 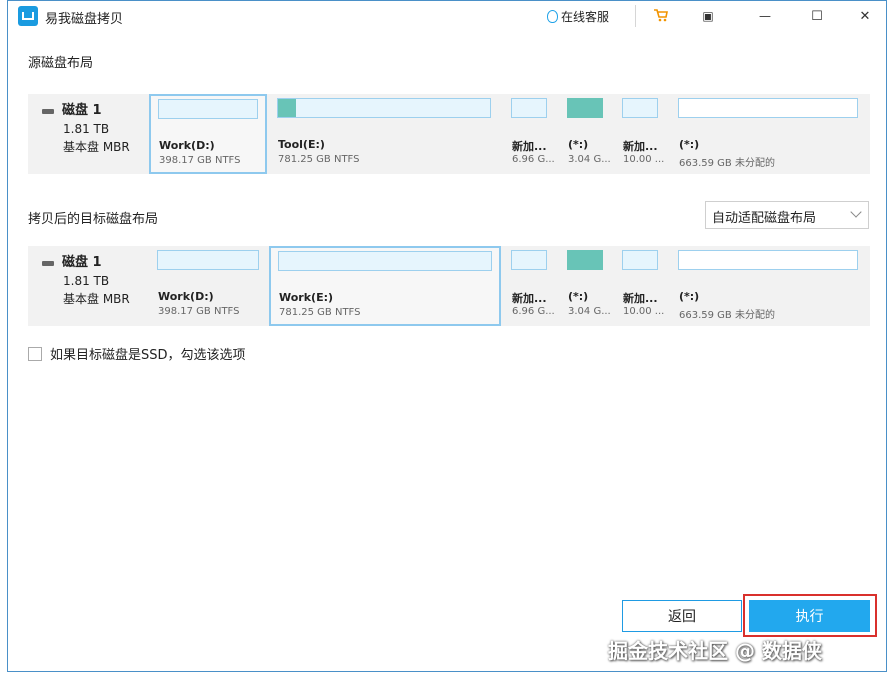 What do you see at coordinates (28, 16) in the screenshot?
I see `app-logo-icon` at bounding box center [28, 16].